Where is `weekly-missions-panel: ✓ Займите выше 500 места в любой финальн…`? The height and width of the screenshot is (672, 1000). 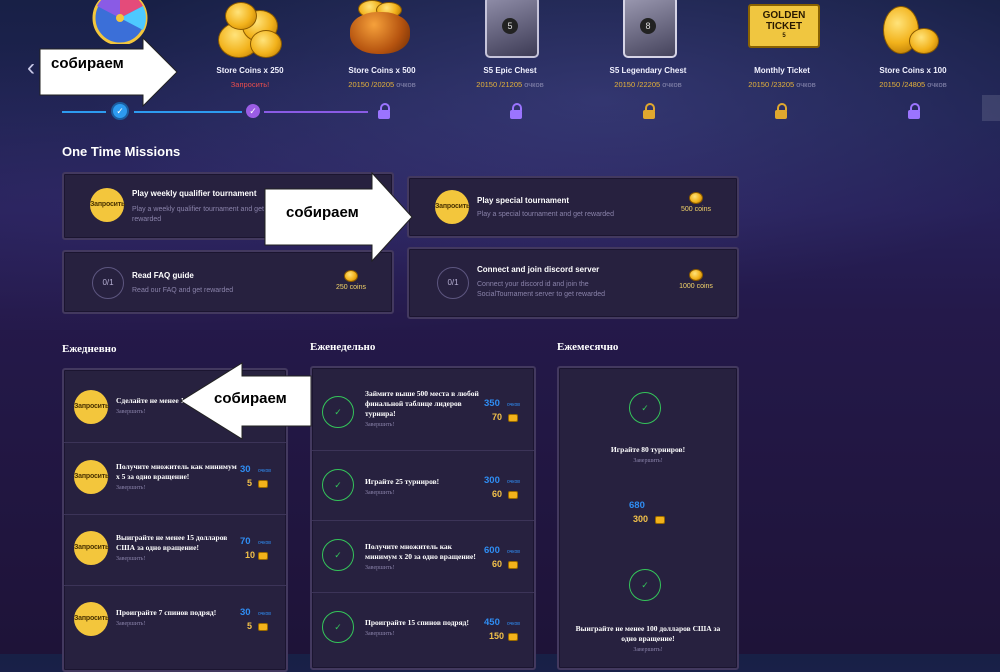 weekly-missions-panel: ✓ Займите выше 500 места в любой финальн… is located at coordinates (423, 518).